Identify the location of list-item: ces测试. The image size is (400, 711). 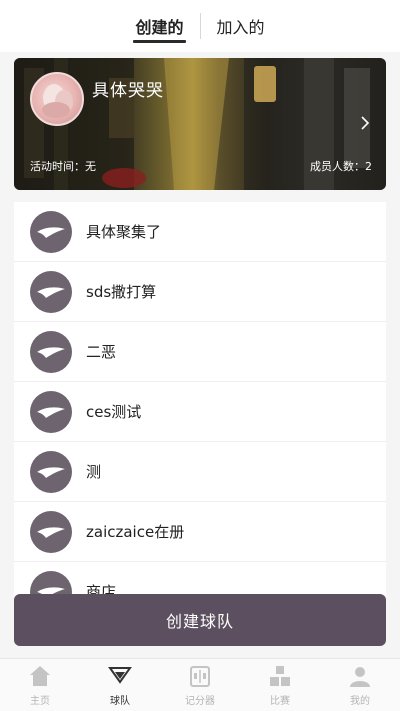
(200, 412).